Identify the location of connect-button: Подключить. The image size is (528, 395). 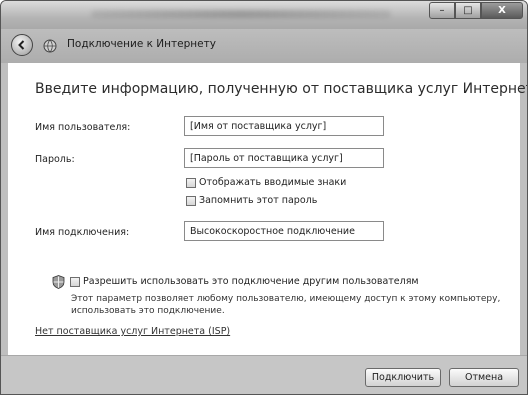
(403, 377).